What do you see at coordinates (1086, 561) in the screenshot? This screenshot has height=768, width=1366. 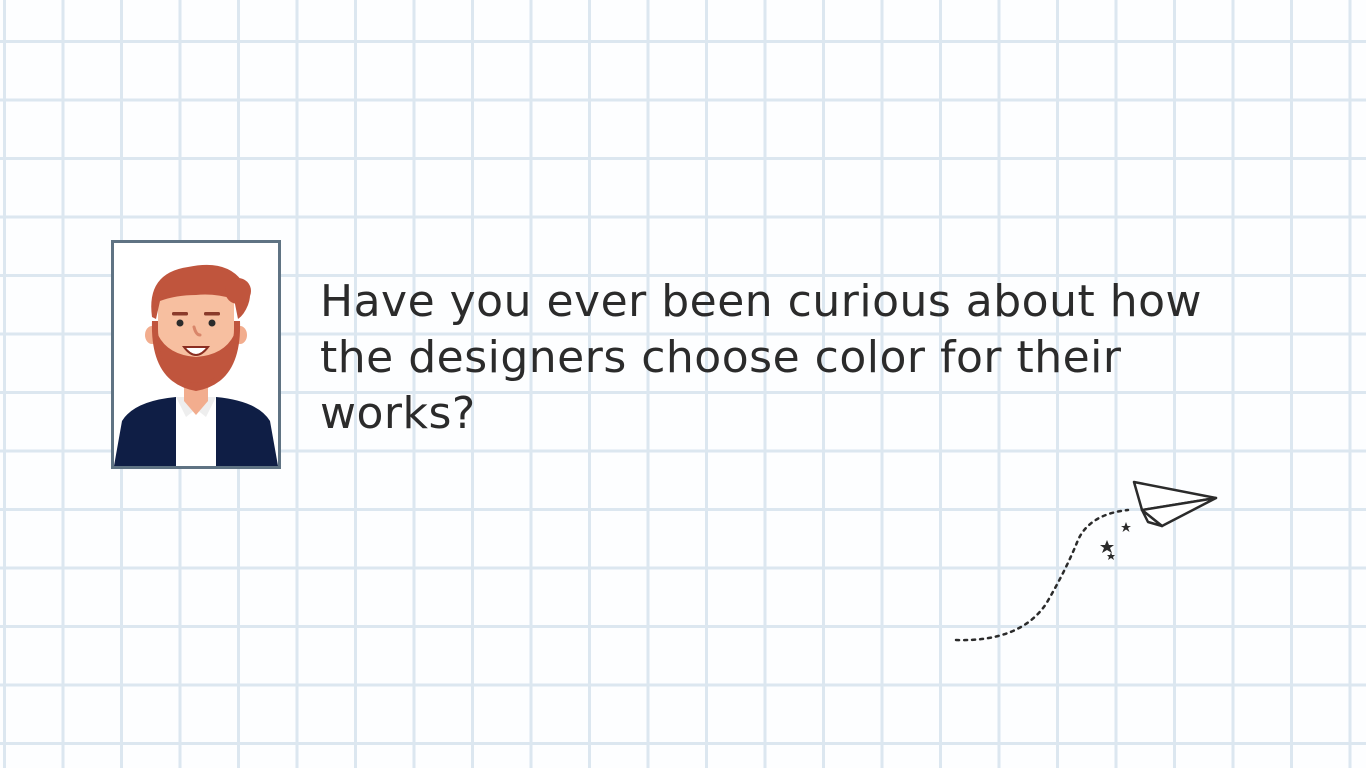 I see `paper-plane-icon` at bounding box center [1086, 561].